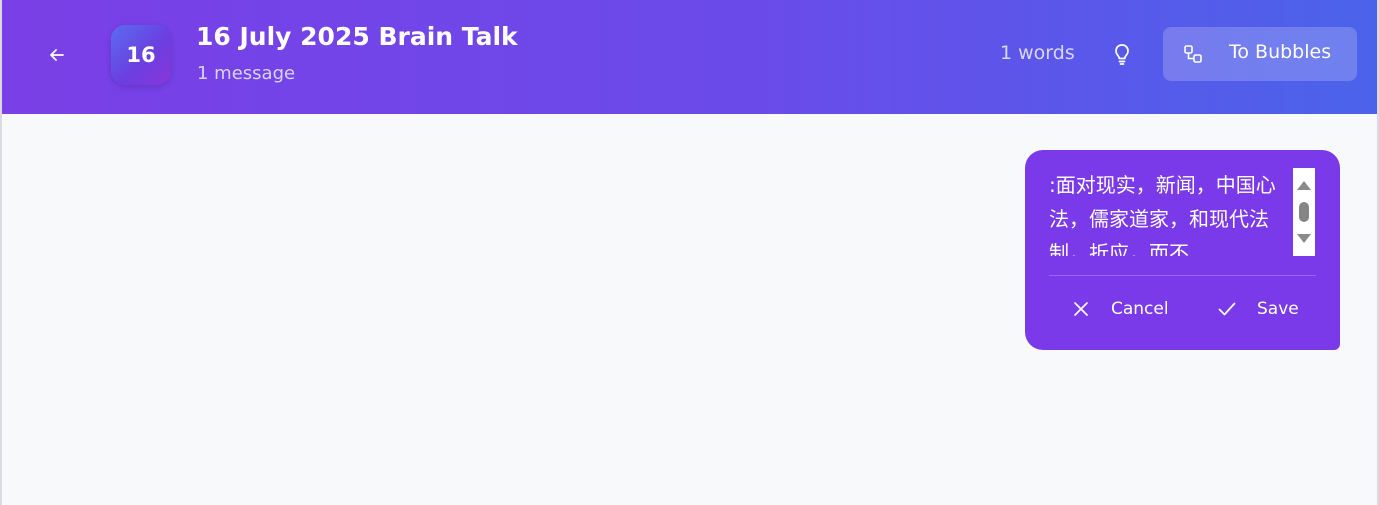  I want to click on insight-button, so click(1122, 54).